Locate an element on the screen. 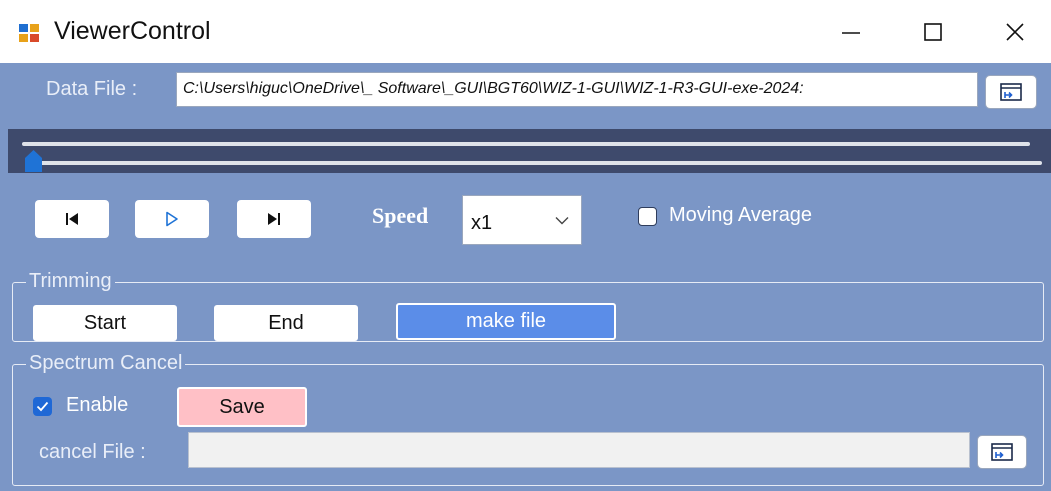  speed-label: Speed is located at coordinates (400, 215).